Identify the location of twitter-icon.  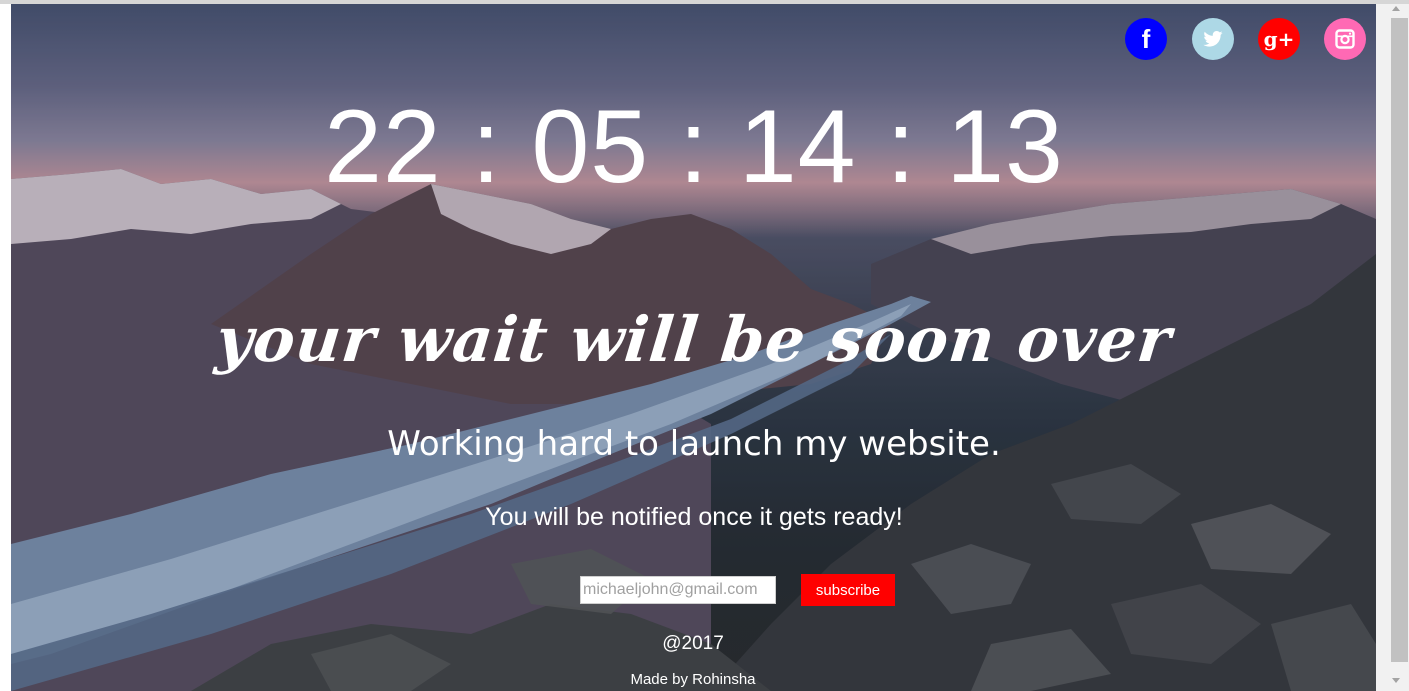
(1213, 39).